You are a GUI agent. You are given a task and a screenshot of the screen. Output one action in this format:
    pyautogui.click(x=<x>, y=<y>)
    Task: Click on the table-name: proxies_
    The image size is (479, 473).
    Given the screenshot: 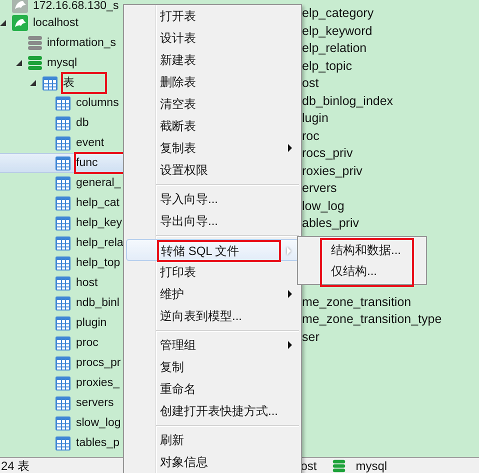 What is the action you would take?
    pyautogui.click(x=98, y=383)
    